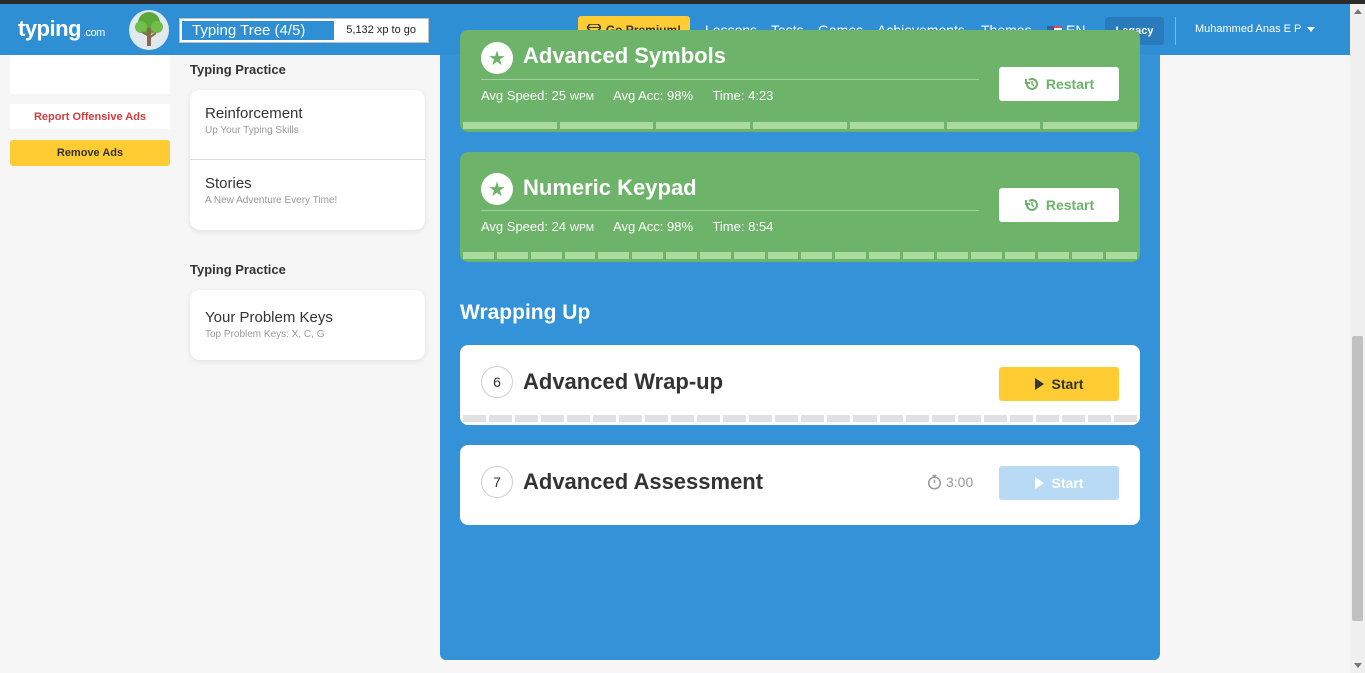  What do you see at coordinates (559, 226) in the screenshot?
I see `avg-speed-value: 24` at bounding box center [559, 226].